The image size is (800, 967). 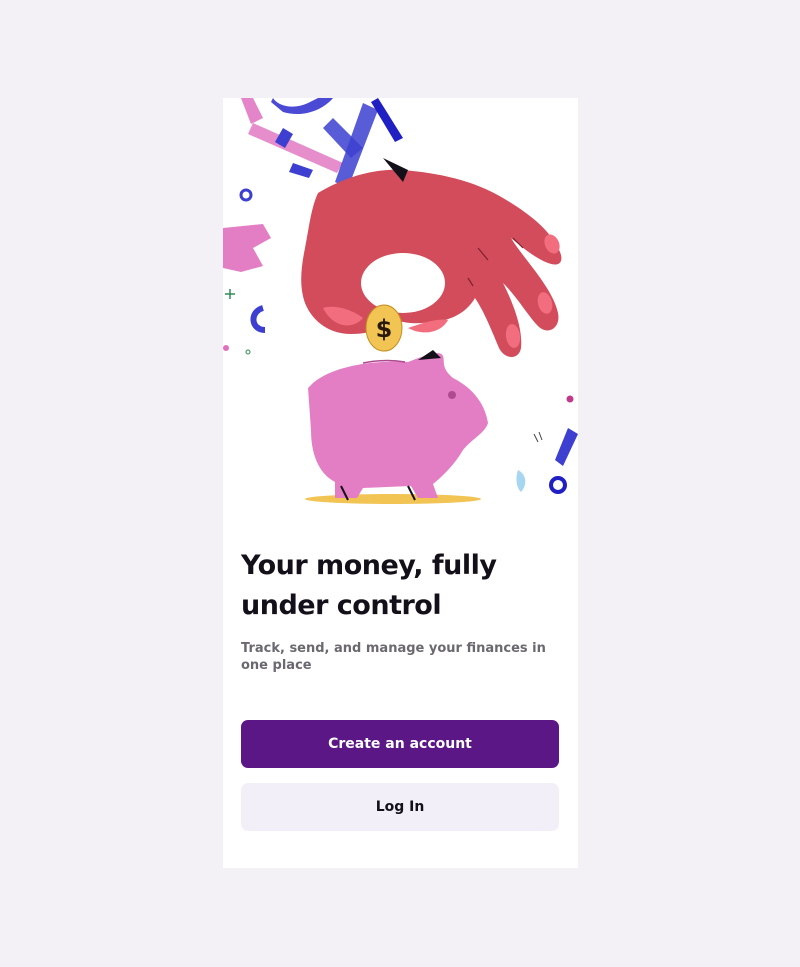 I want to click on headline: Your money, fully under control, so click(x=369, y=585).